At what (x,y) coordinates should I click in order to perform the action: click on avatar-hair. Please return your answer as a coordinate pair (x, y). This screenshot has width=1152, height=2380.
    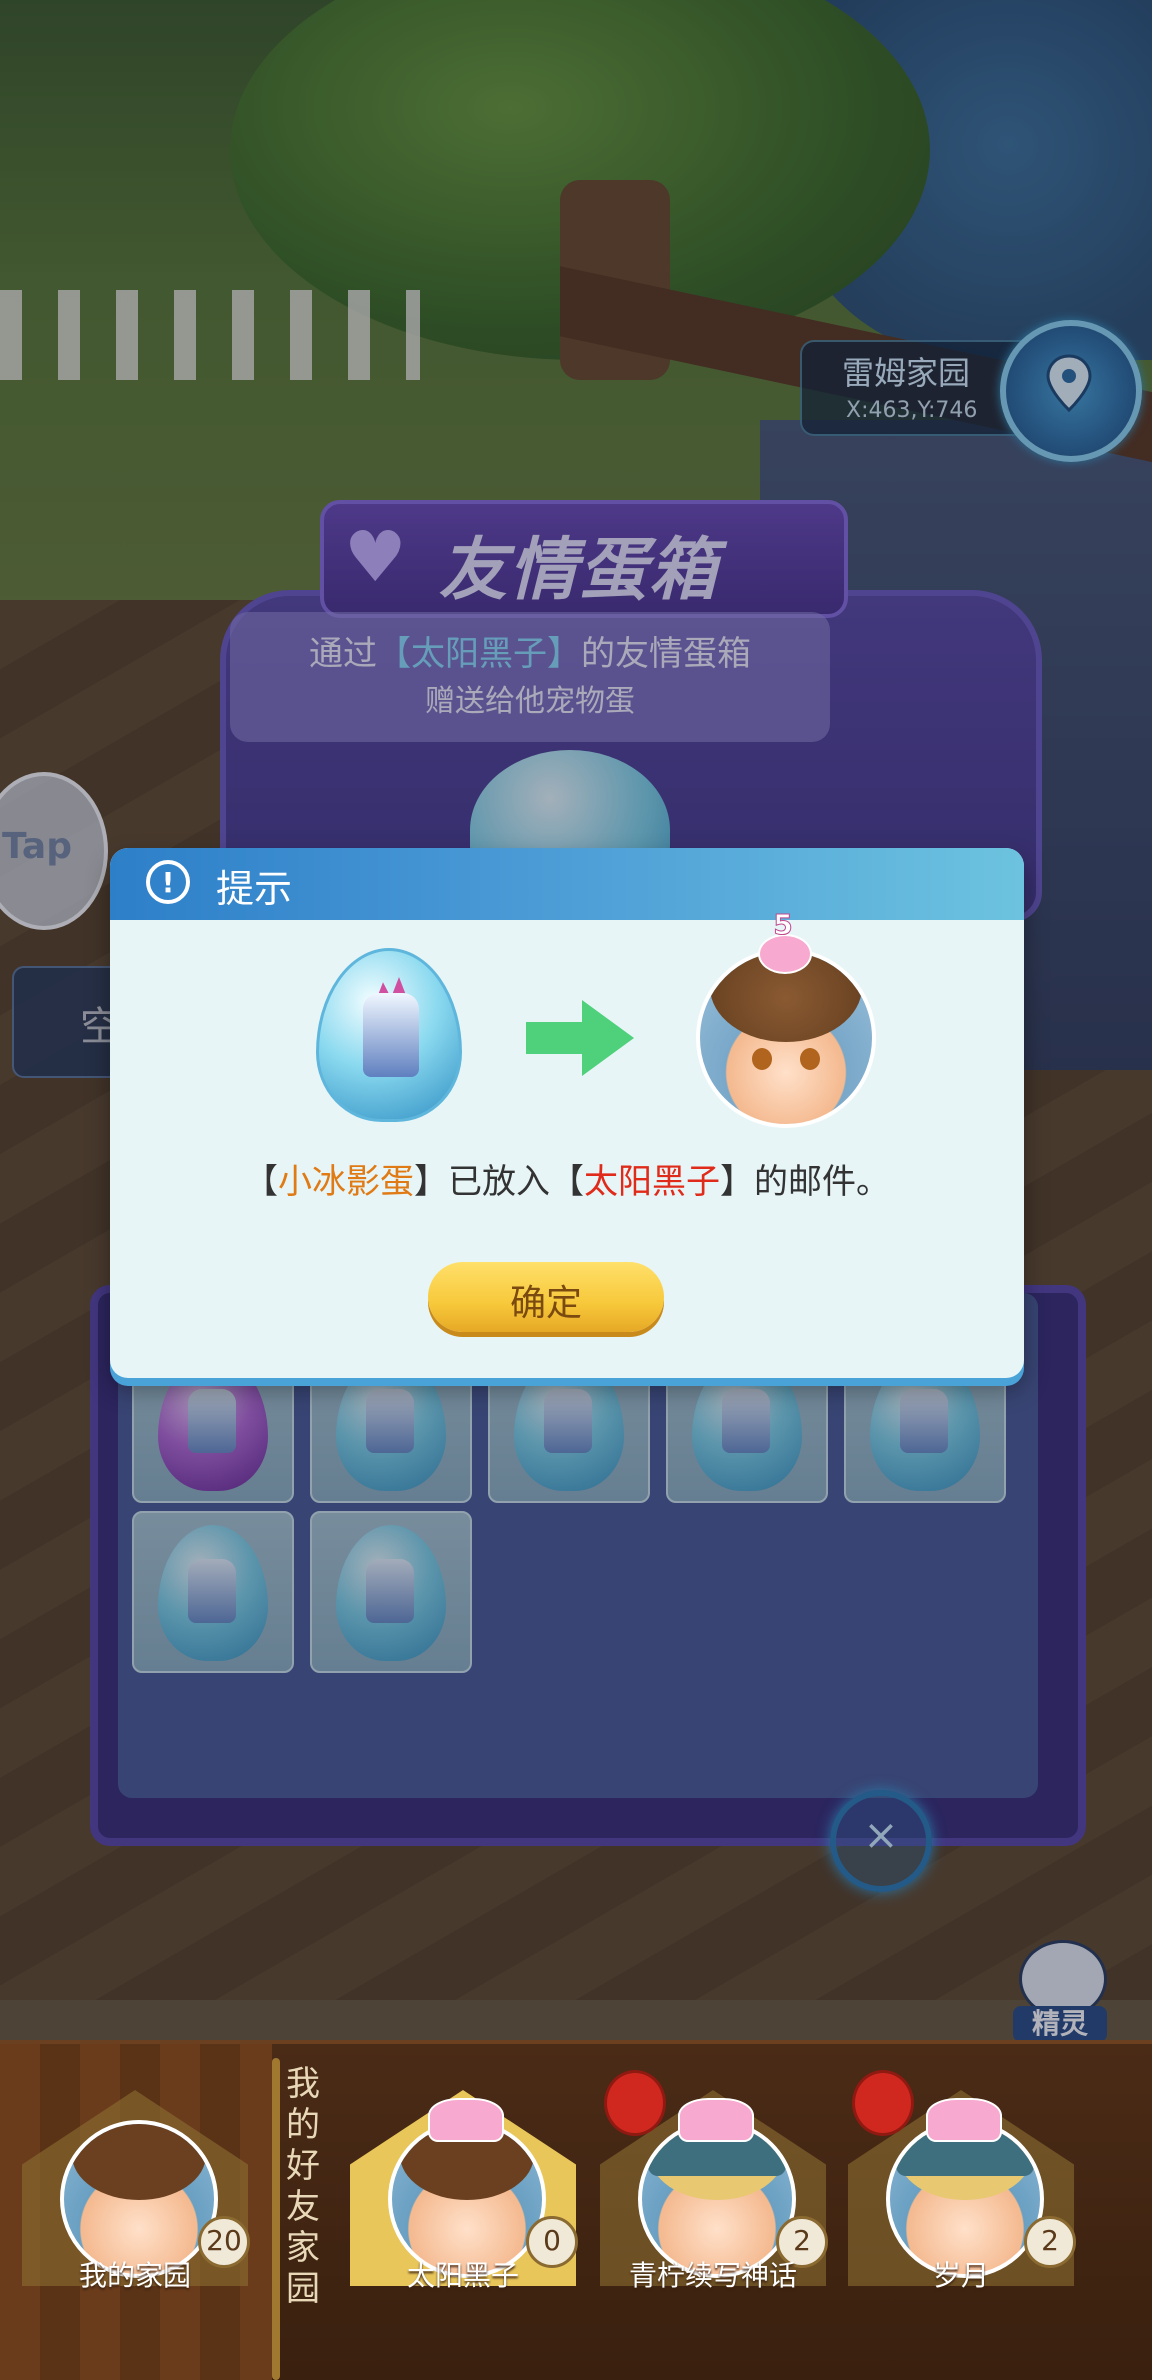
    Looking at the image, I should click on (139, 2162).